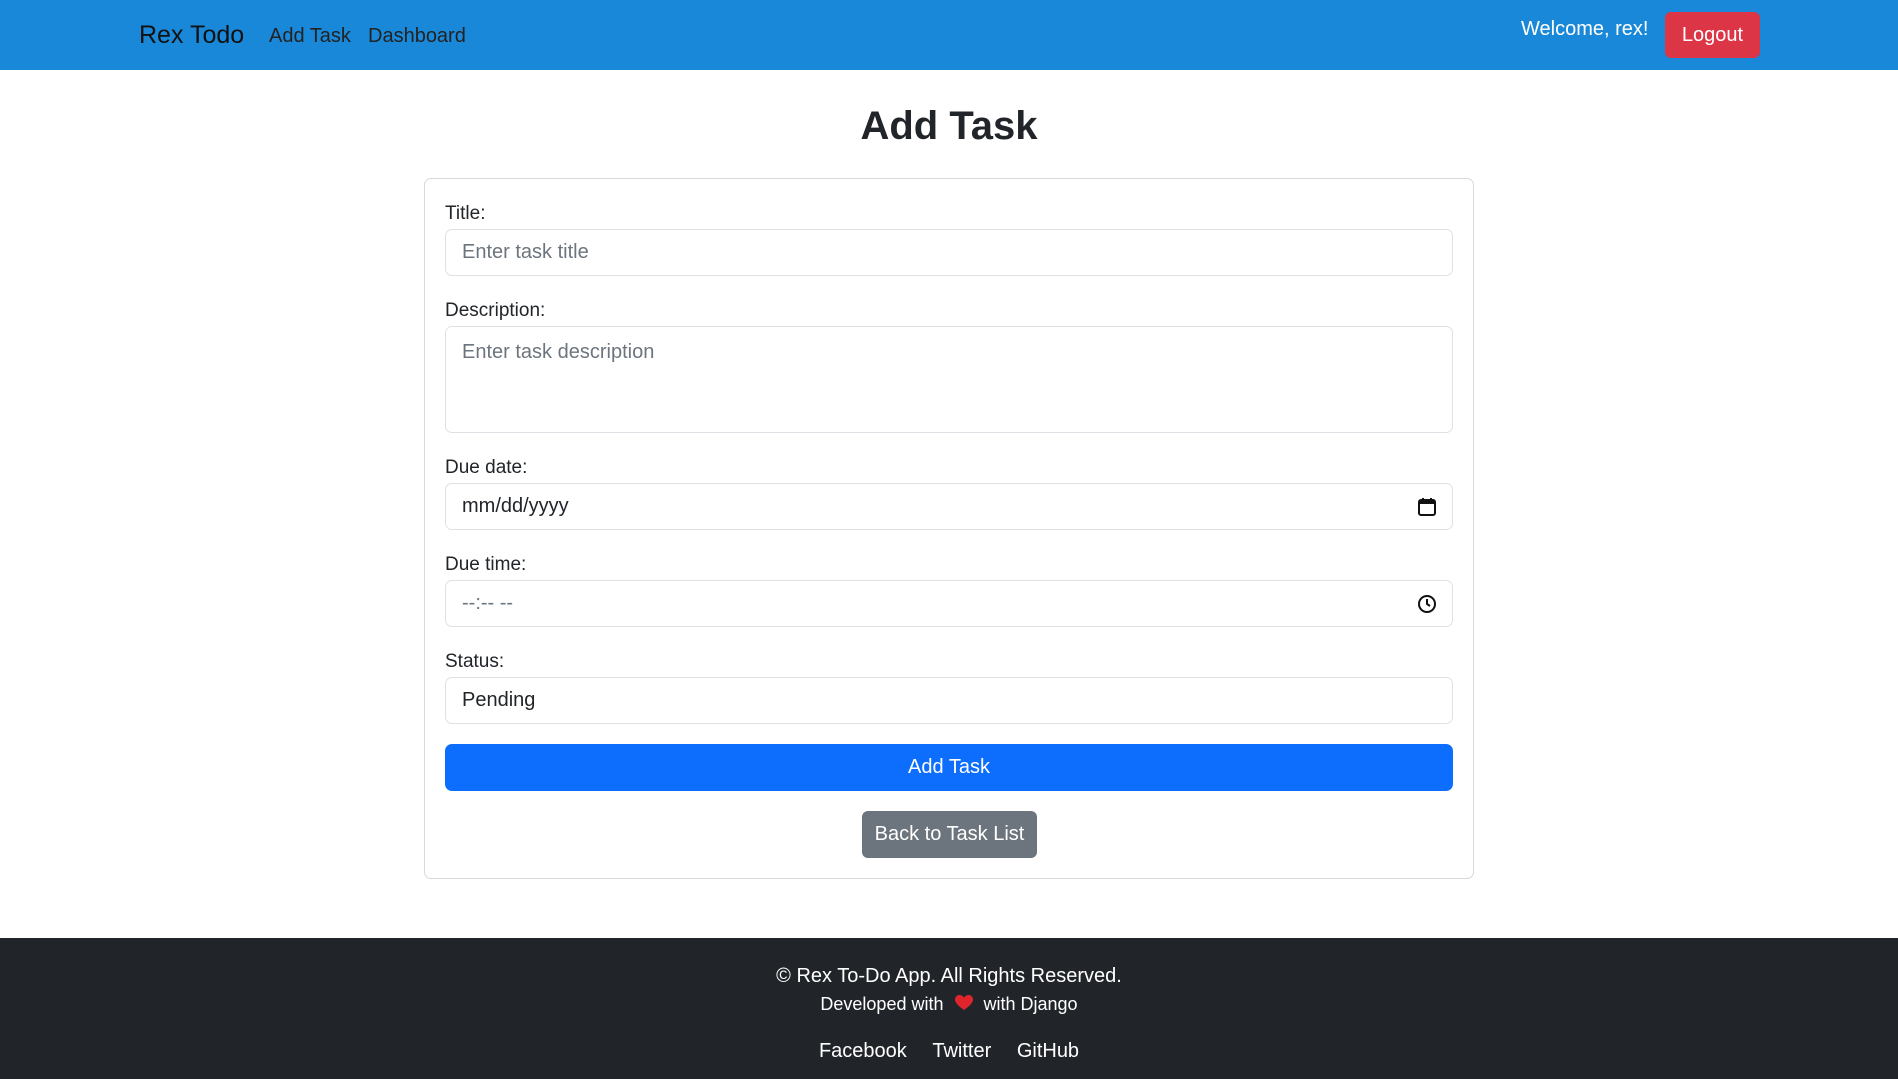  Describe the element at coordinates (417, 36) in the screenshot. I see `nav-dashboard-link: Dashboard` at that location.